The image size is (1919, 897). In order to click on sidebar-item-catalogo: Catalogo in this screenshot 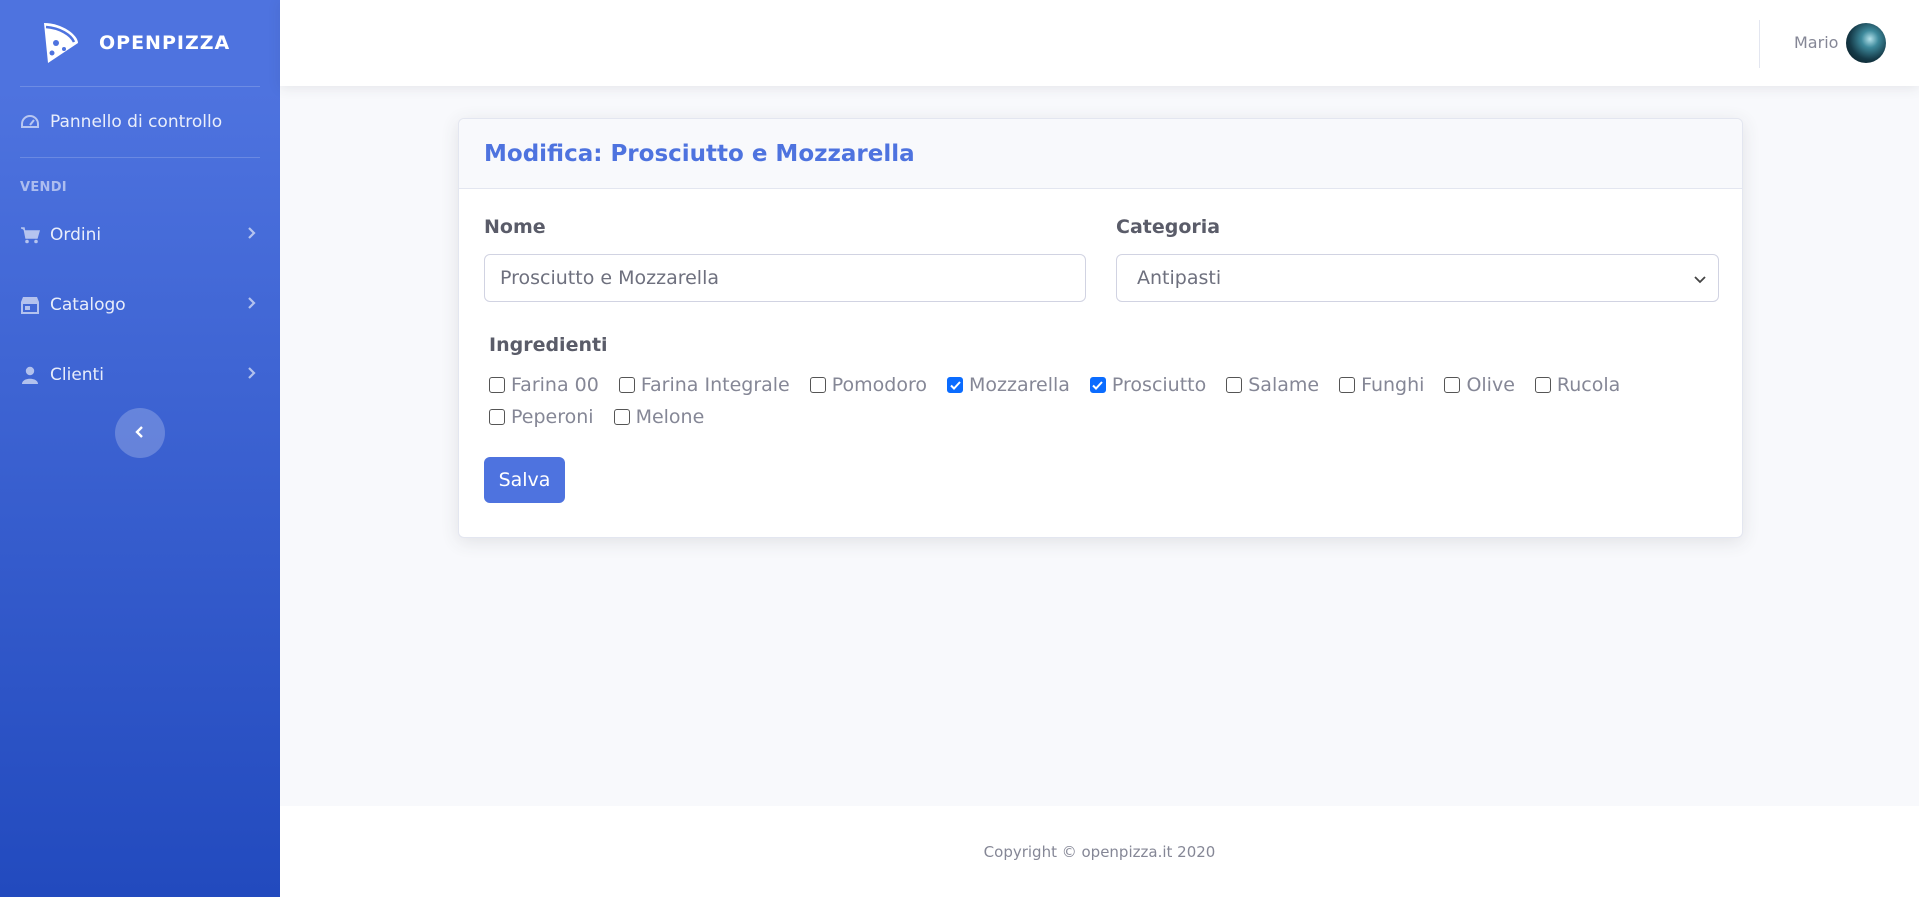, I will do `click(140, 305)`.